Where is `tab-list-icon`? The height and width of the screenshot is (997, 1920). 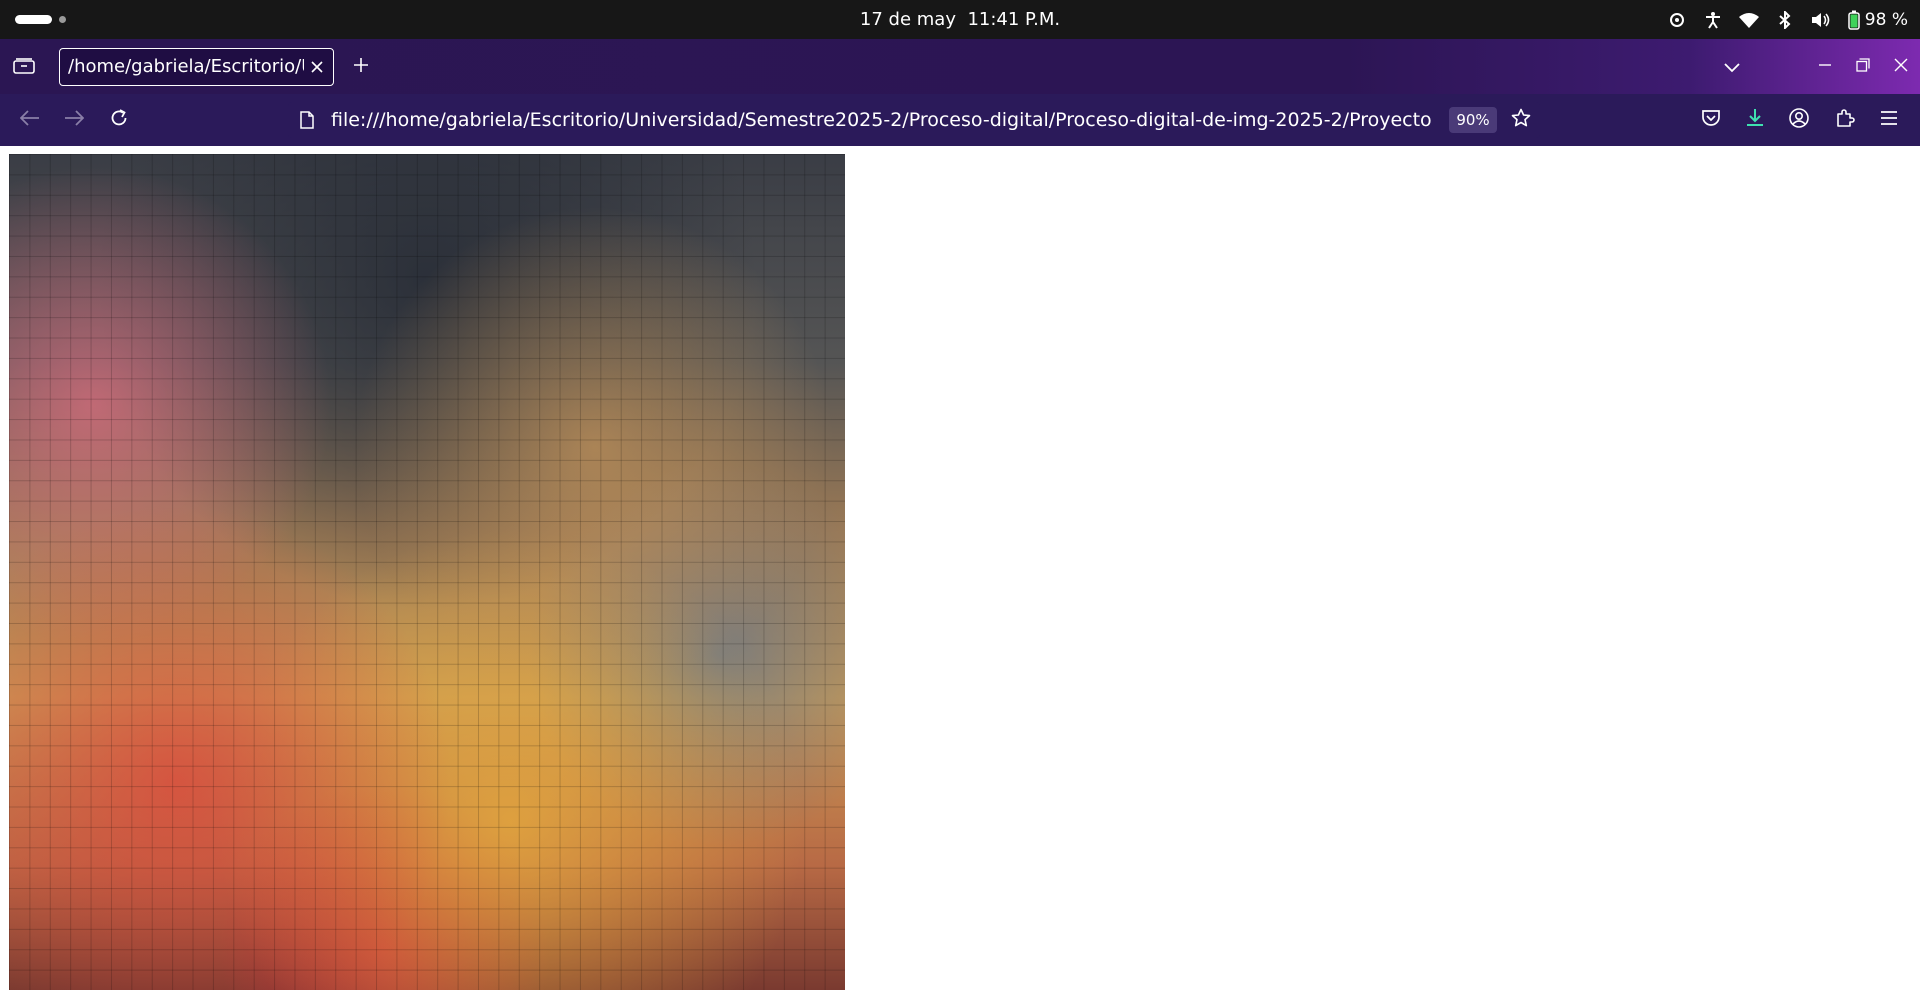
tab-list-icon is located at coordinates (24, 67).